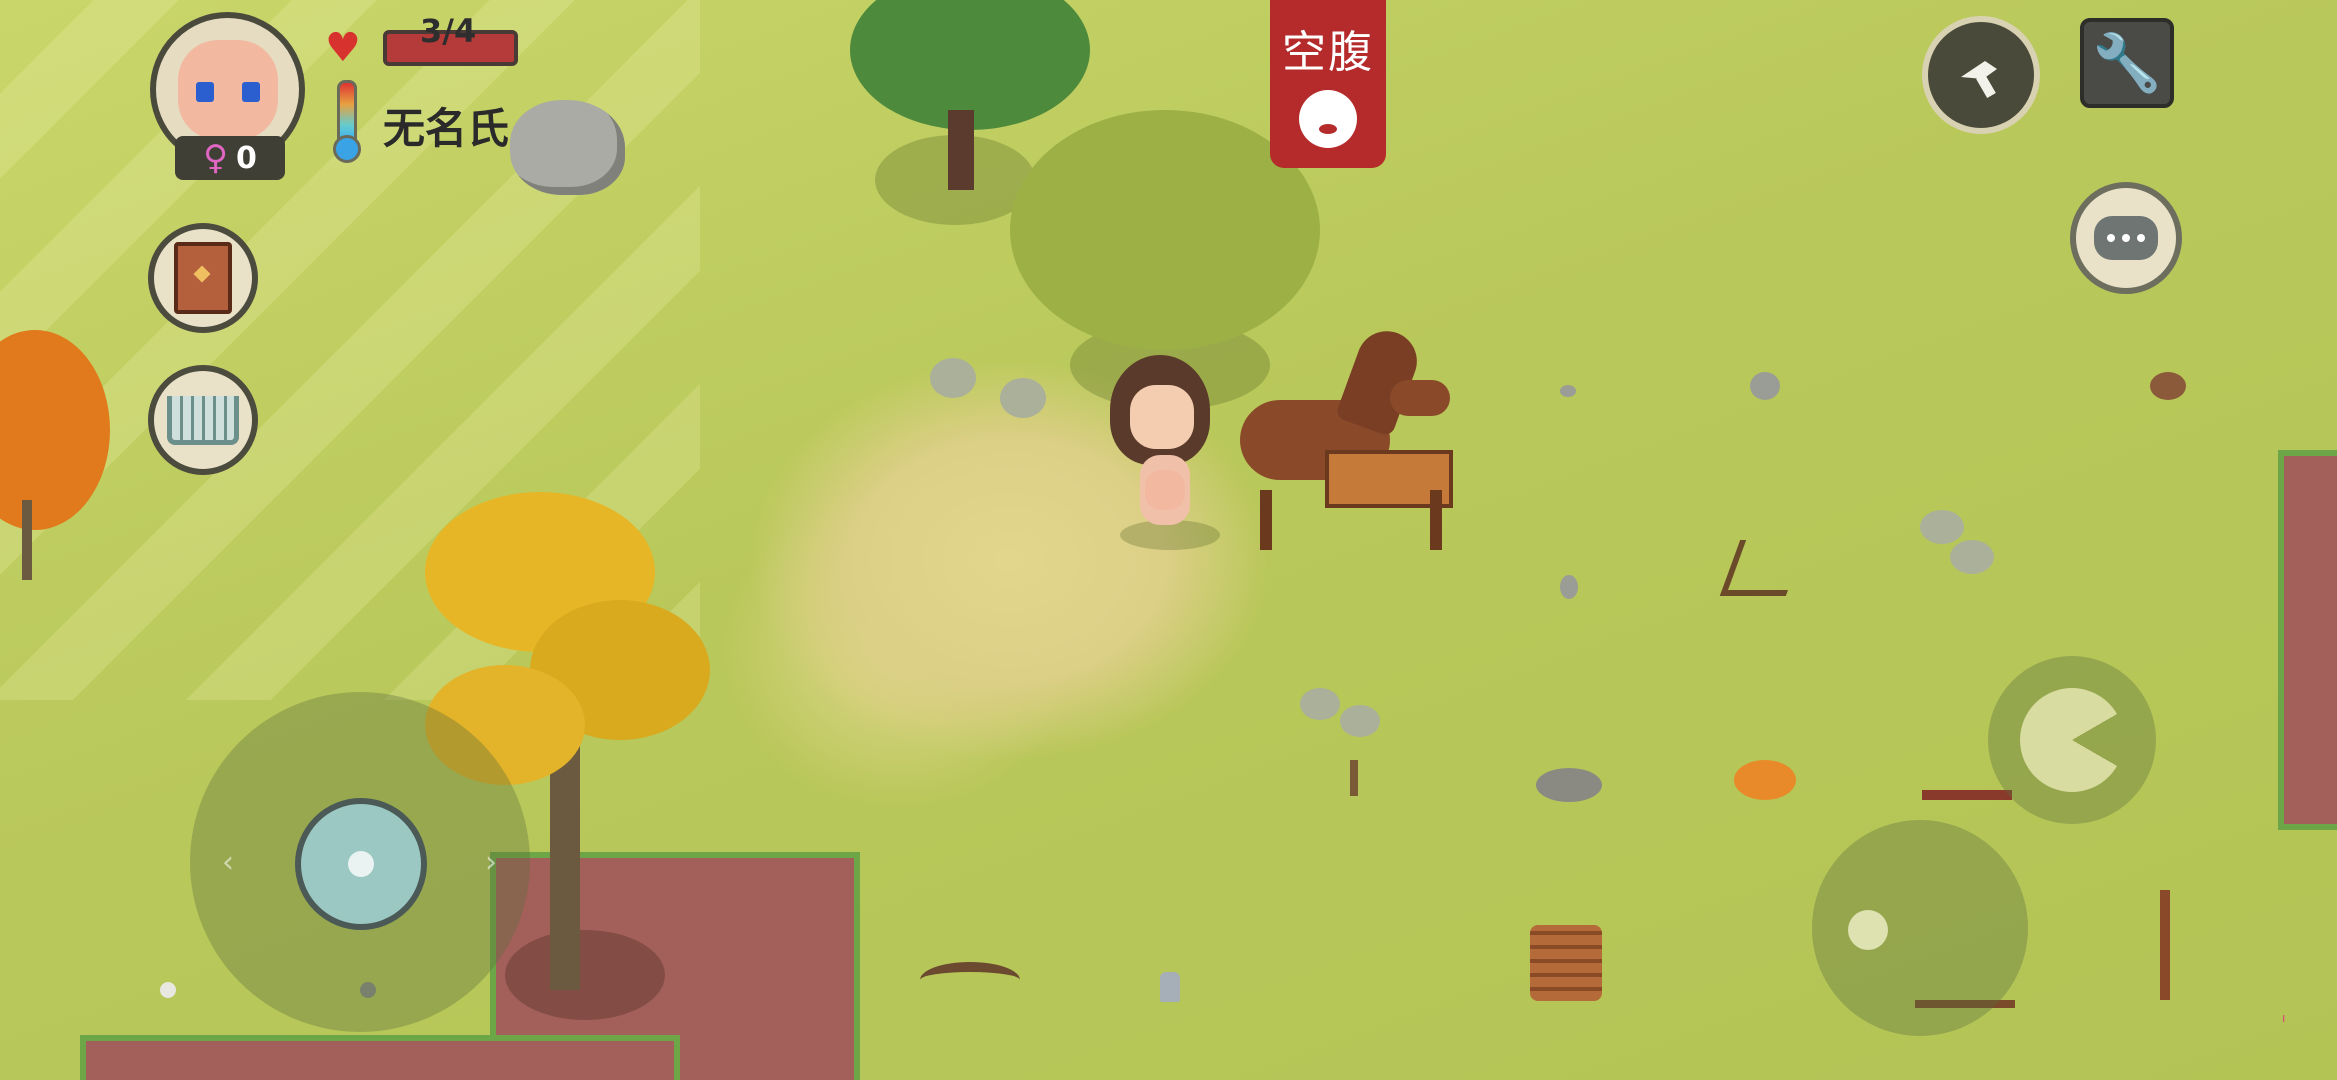 The height and width of the screenshot is (1080, 2337). Describe the element at coordinates (230, 158) in the screenshot. I see `gender-badge: ♀ 0` at that location.